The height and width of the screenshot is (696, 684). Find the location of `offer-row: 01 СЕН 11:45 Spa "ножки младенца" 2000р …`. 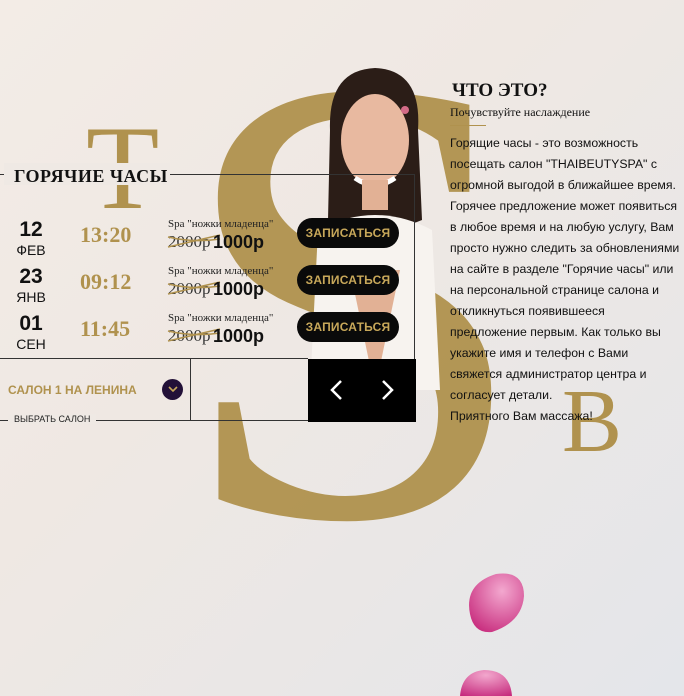

offer-row: 01 СЕН 11:45 Spa "ножки младенца" 2000р … is located at coordinates (207, 334).